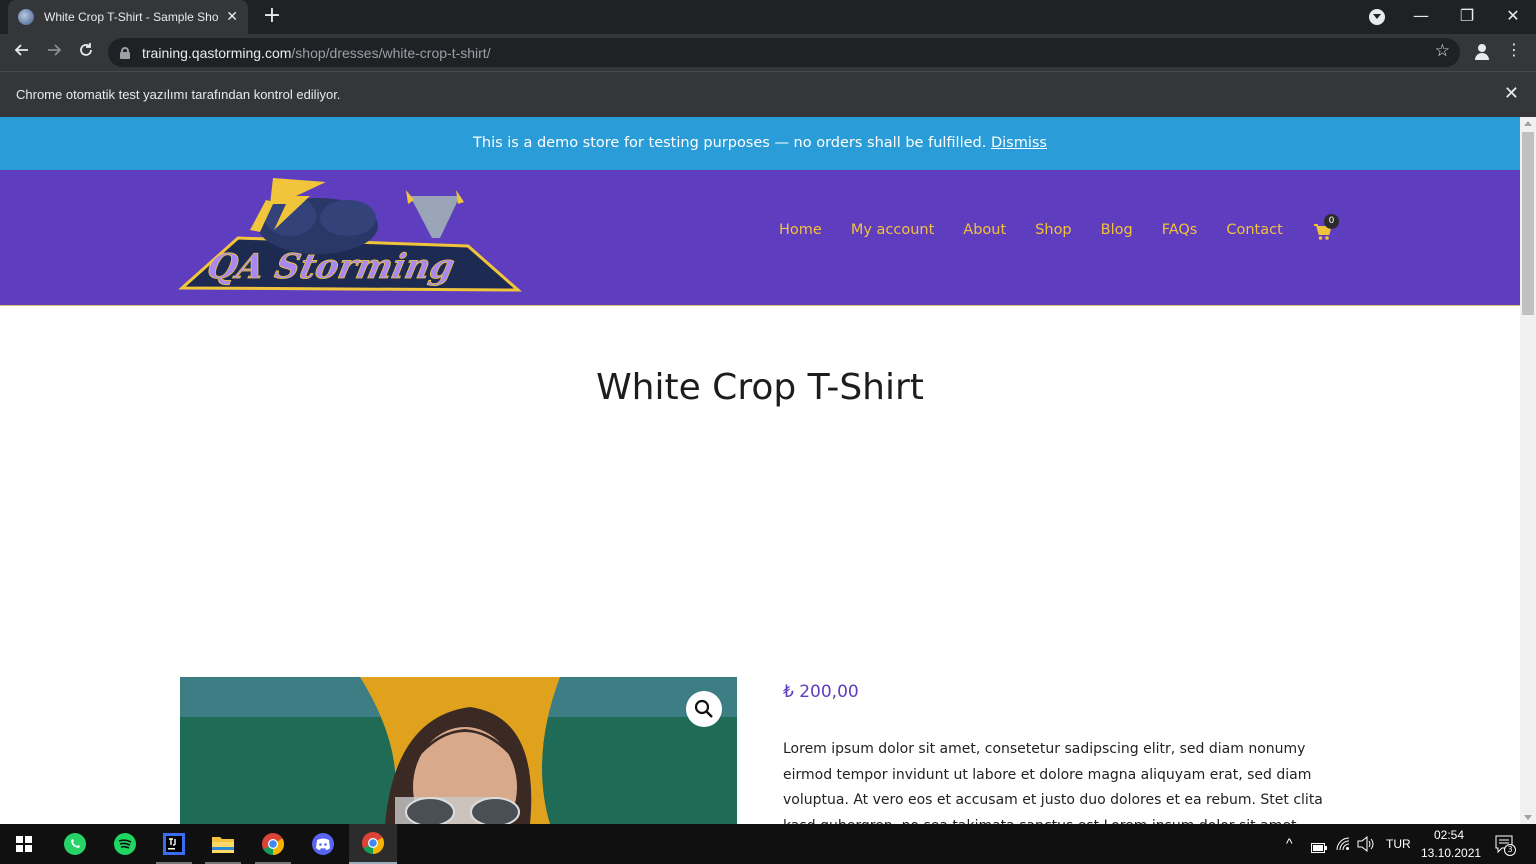  I want to click on product-price: ₺ 200,00, so click(821, 692).